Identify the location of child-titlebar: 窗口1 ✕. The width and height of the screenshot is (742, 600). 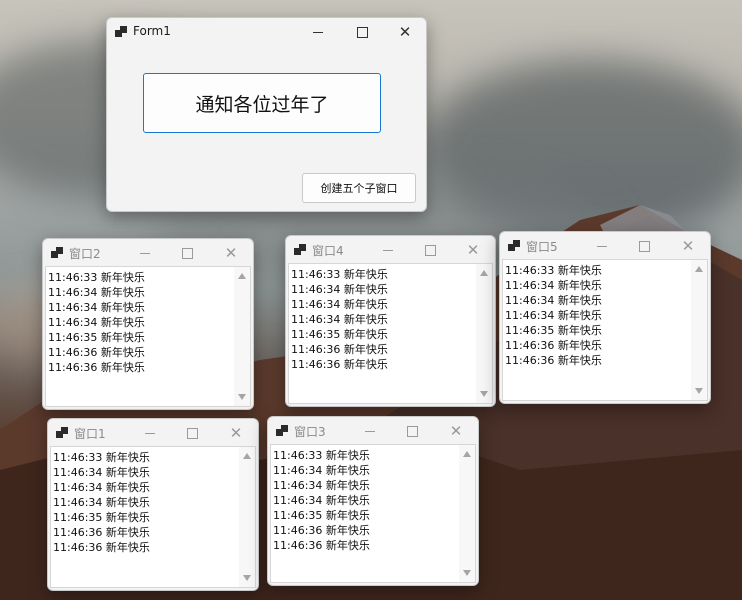
(153, 433).